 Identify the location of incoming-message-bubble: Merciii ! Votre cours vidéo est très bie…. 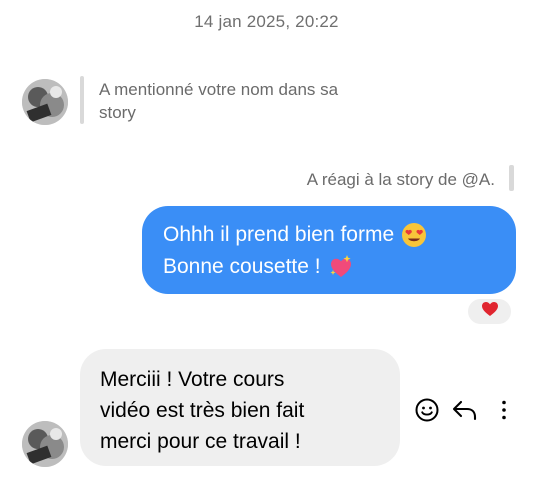
(240, 407).